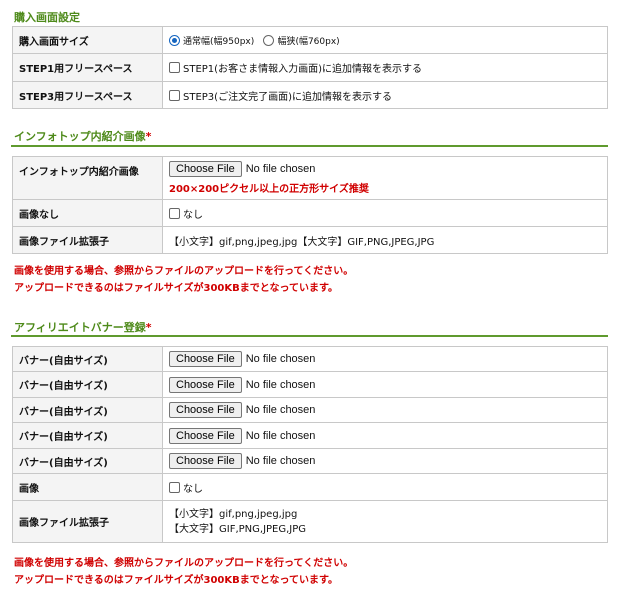 The image size is (624, 596). Describe the element at coordinates (233, 514) in the screenshot. I see `extension-lowercase: 【小文字】gif,png,jpeg,jpg` at that location.